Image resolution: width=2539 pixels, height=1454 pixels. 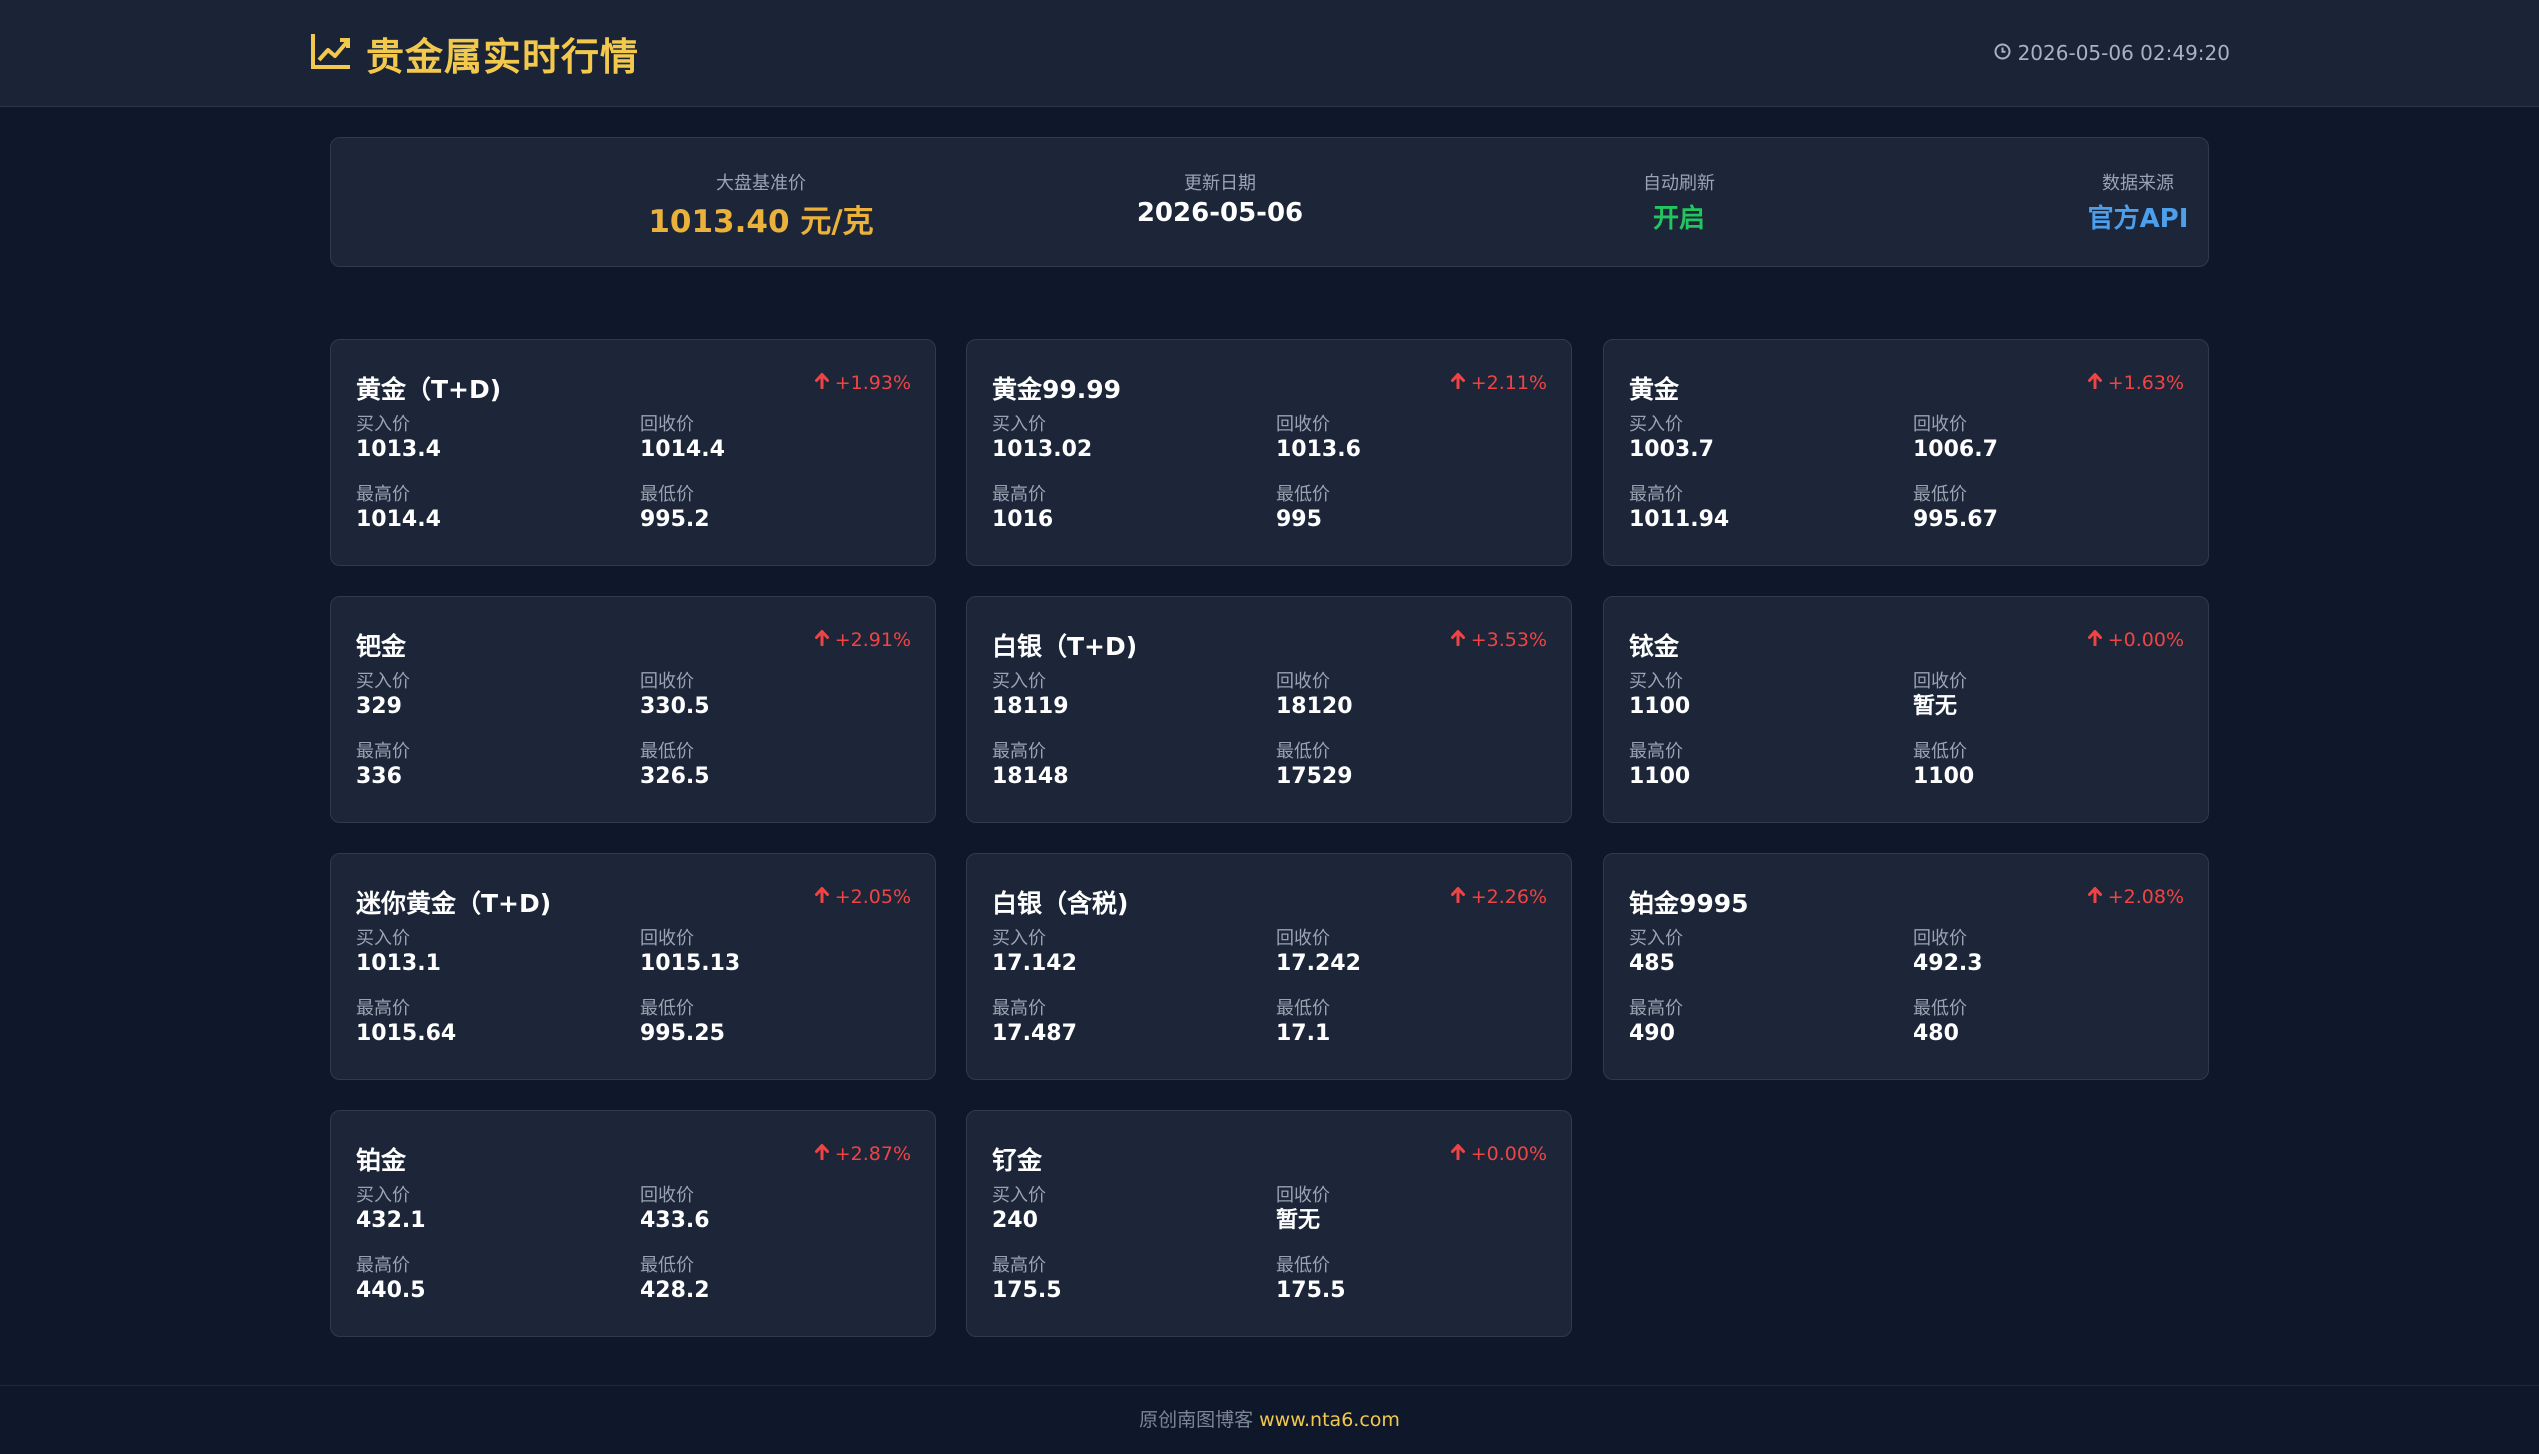 I want to click on field-value: 暂无, so click(x=1935, y=706).